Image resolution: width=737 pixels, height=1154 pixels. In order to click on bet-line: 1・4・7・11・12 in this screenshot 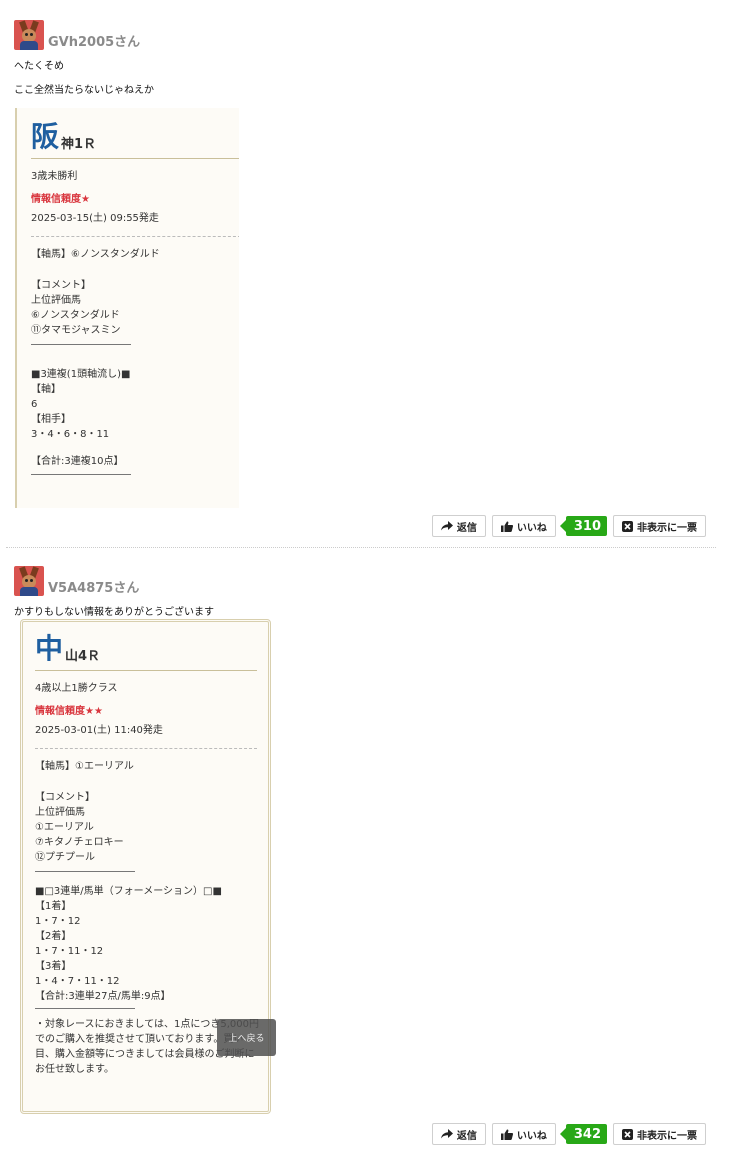, I will do `click(77, 981)`.